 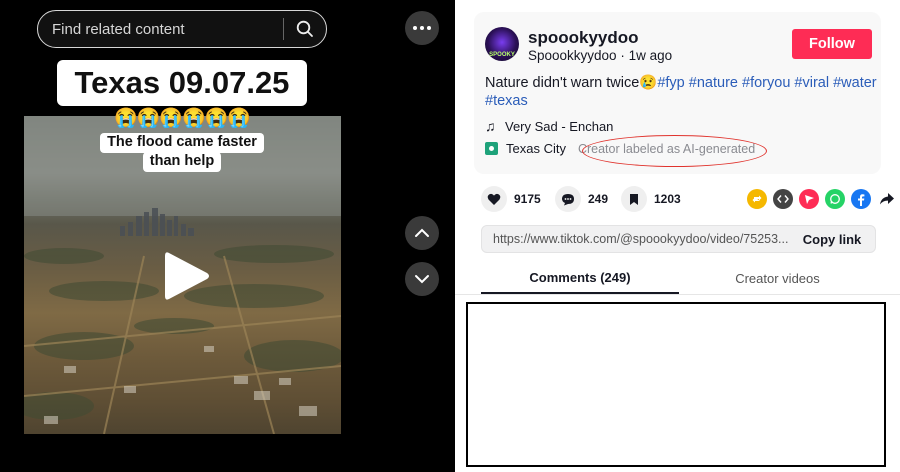 What do you see at coordinates (527, 199) in the screenshot?
I see `like-count: 9175` at bounding box center [527, 199].